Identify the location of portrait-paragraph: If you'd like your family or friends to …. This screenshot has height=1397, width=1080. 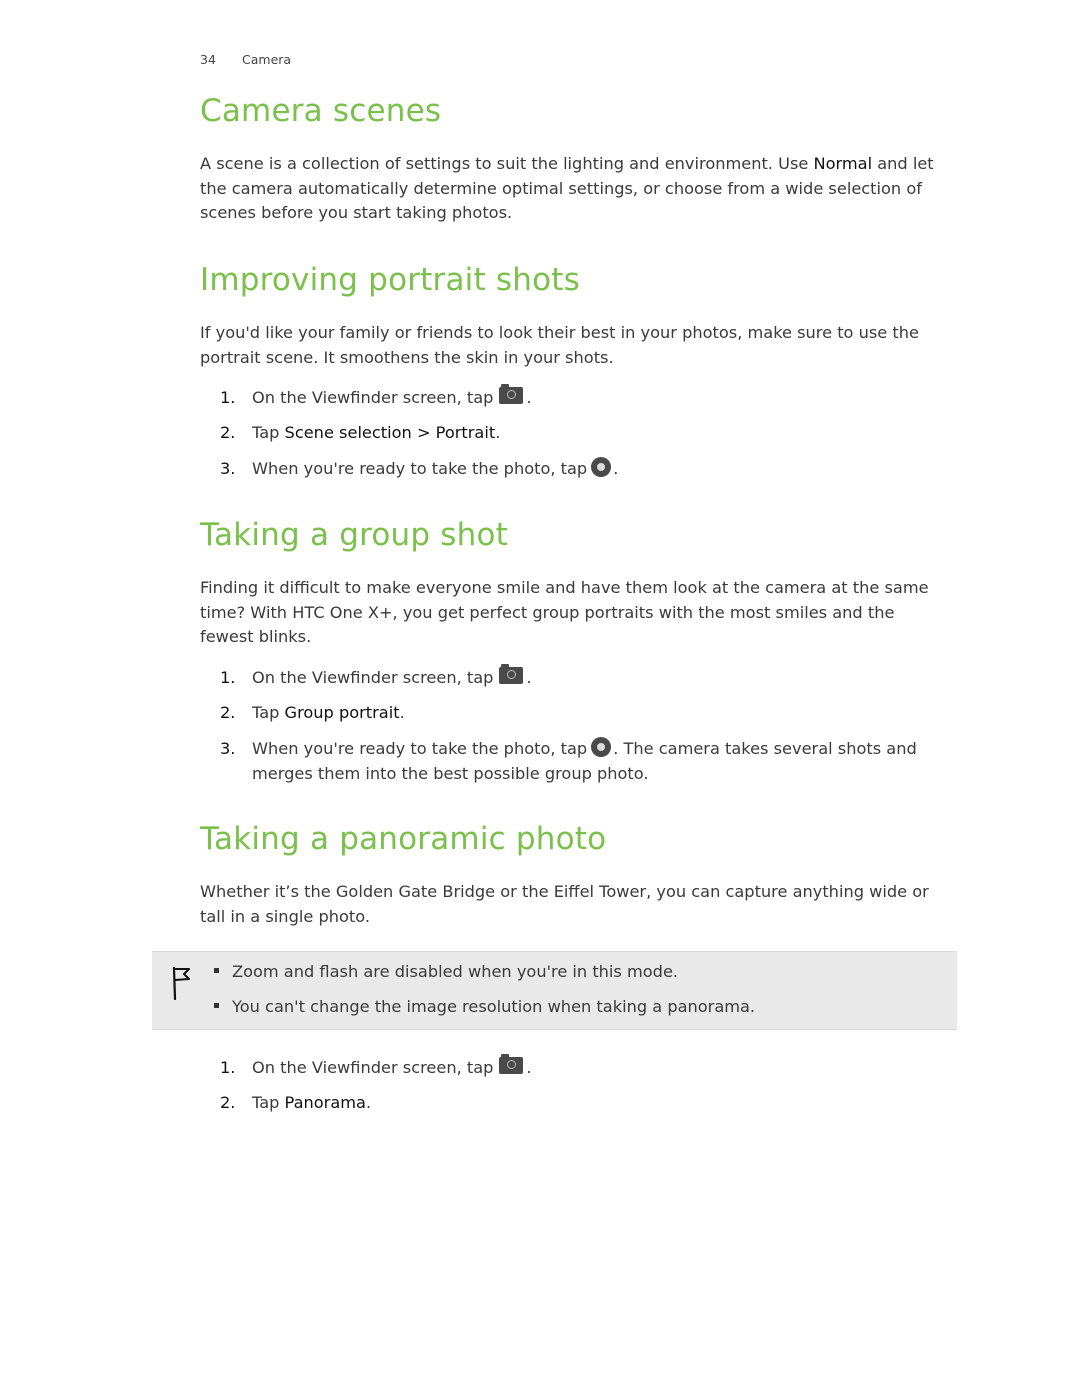
(559, 345).